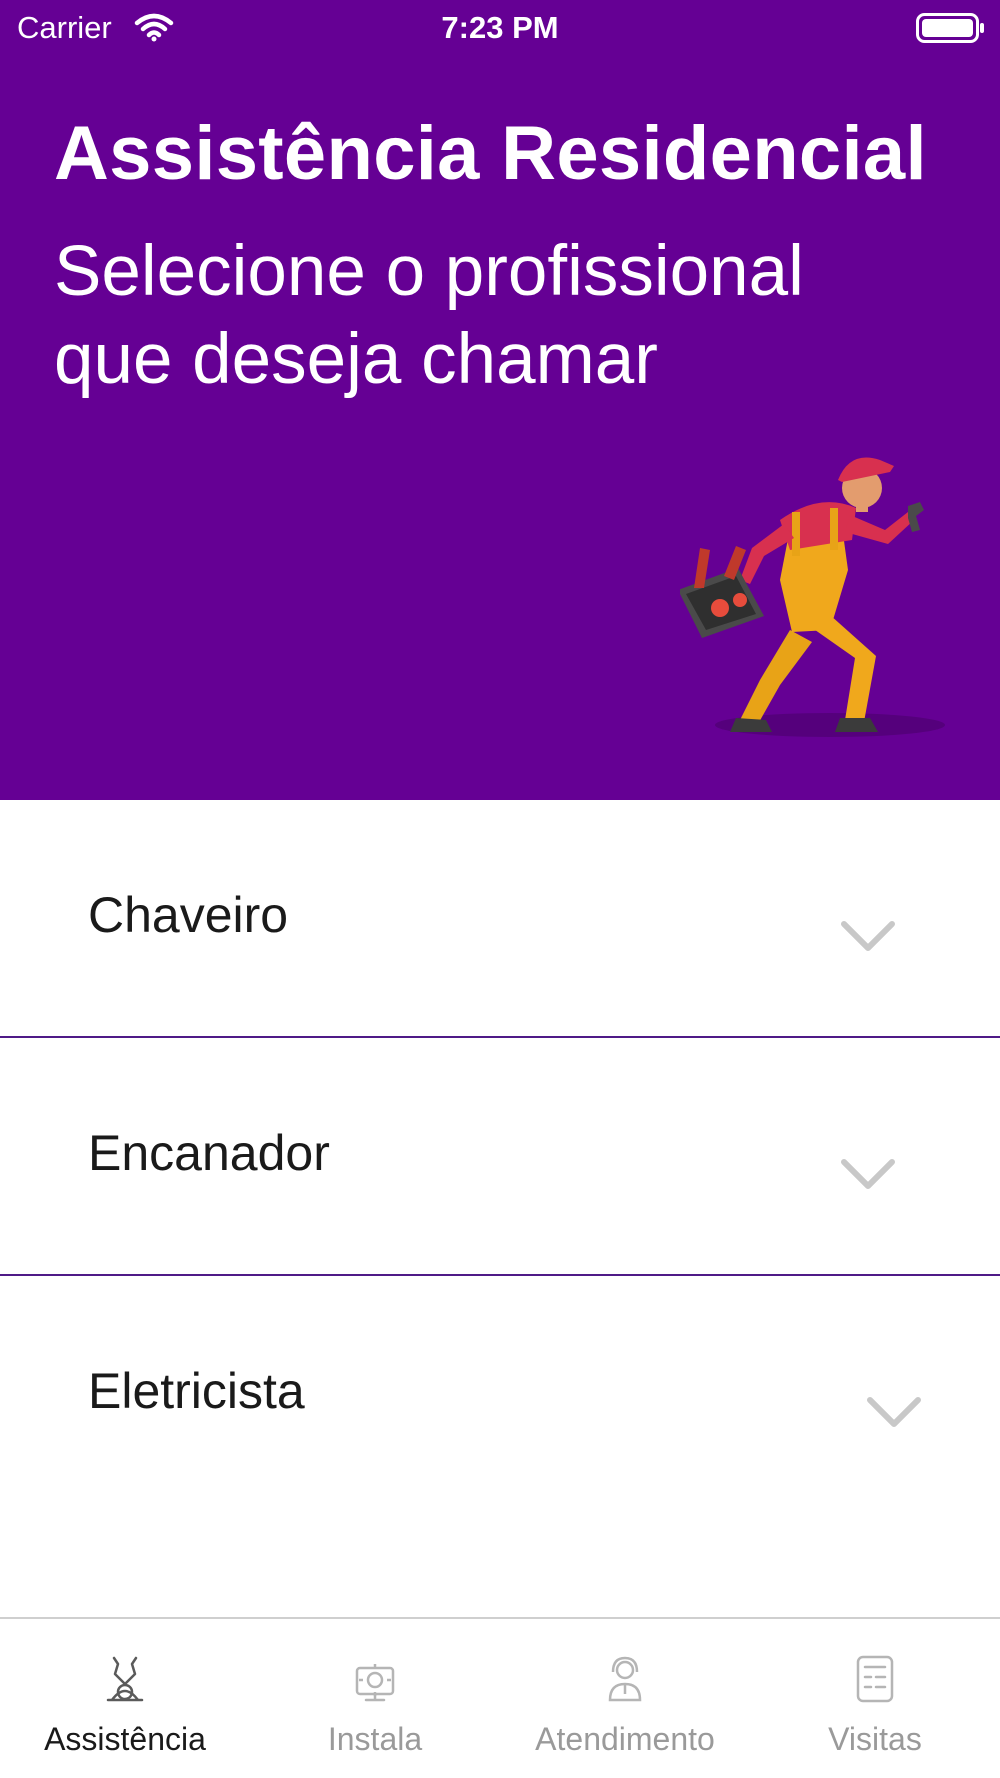  I want to click on service-item-chaveiro: Chaveiro, so click(500, 919).